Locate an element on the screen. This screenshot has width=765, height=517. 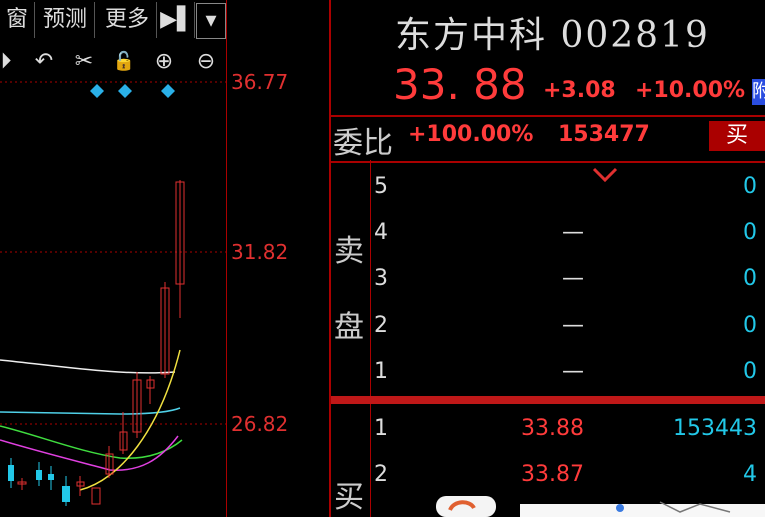
weibi-percent: +100.00% is located at coordinates (471, 134).